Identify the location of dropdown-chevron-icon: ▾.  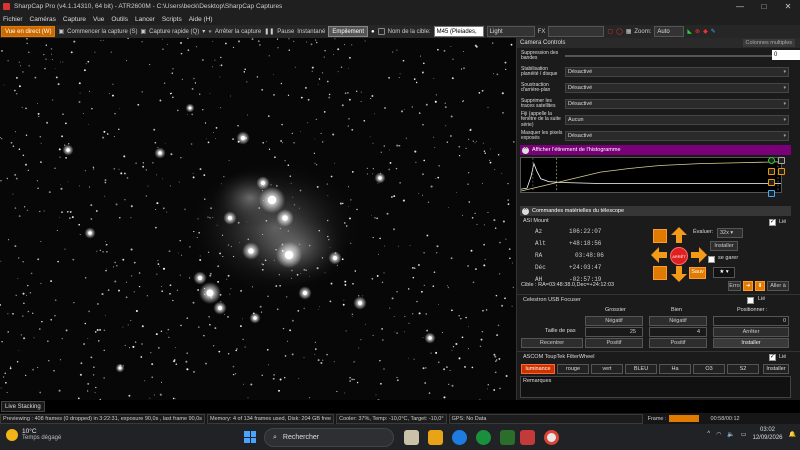
(203, 31).